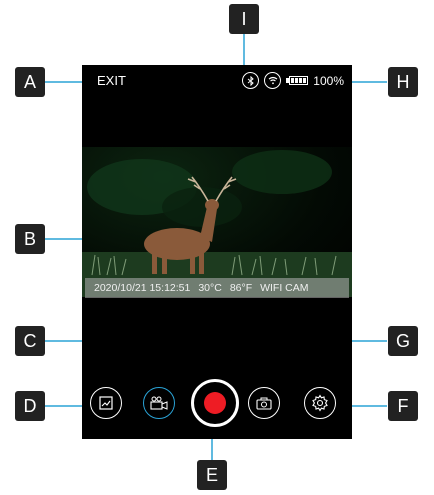 This screenshot has width=434, height=495. I want to click on photo-mode-button, so click(264, 403).